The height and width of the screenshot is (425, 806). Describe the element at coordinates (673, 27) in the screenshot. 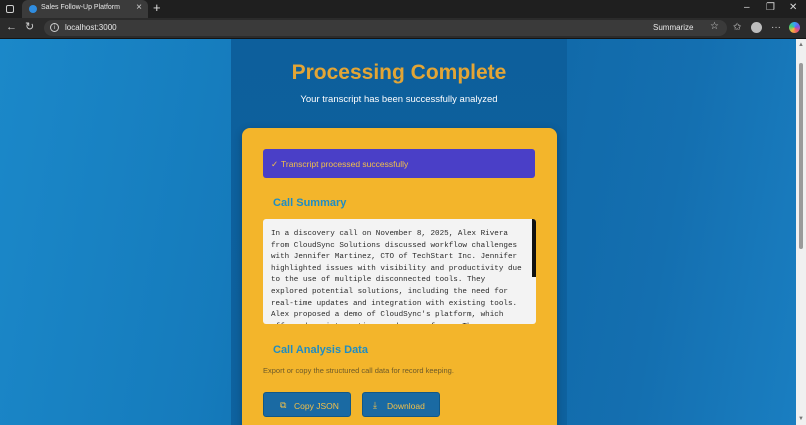

I see `summarize-button: Summarize` at that location.